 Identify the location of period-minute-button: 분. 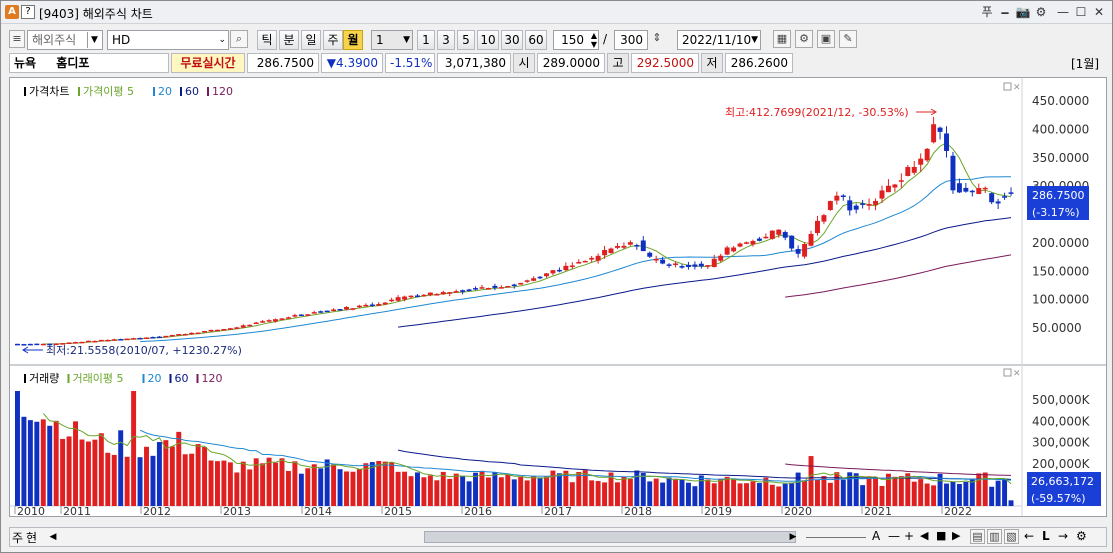
(289, 40).